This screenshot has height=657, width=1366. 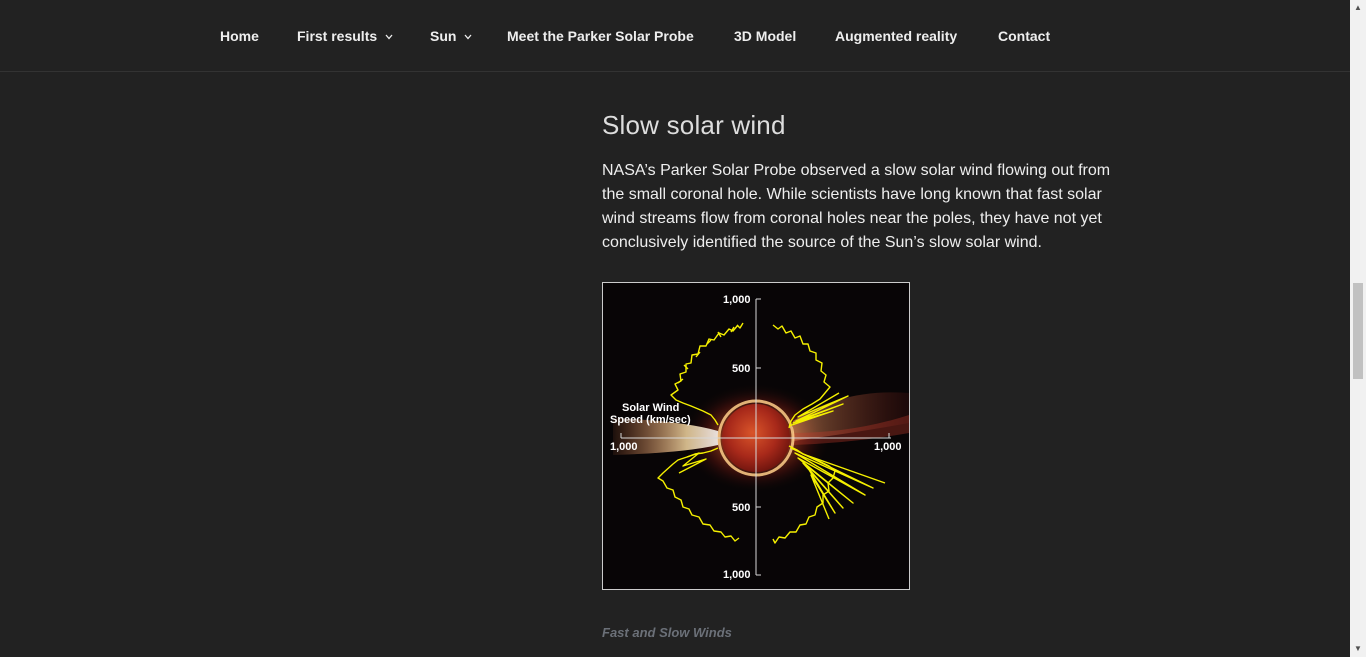 I want to click on nav-item-label: Meet the Parker Solar Probe, so click(x=600, y=36).